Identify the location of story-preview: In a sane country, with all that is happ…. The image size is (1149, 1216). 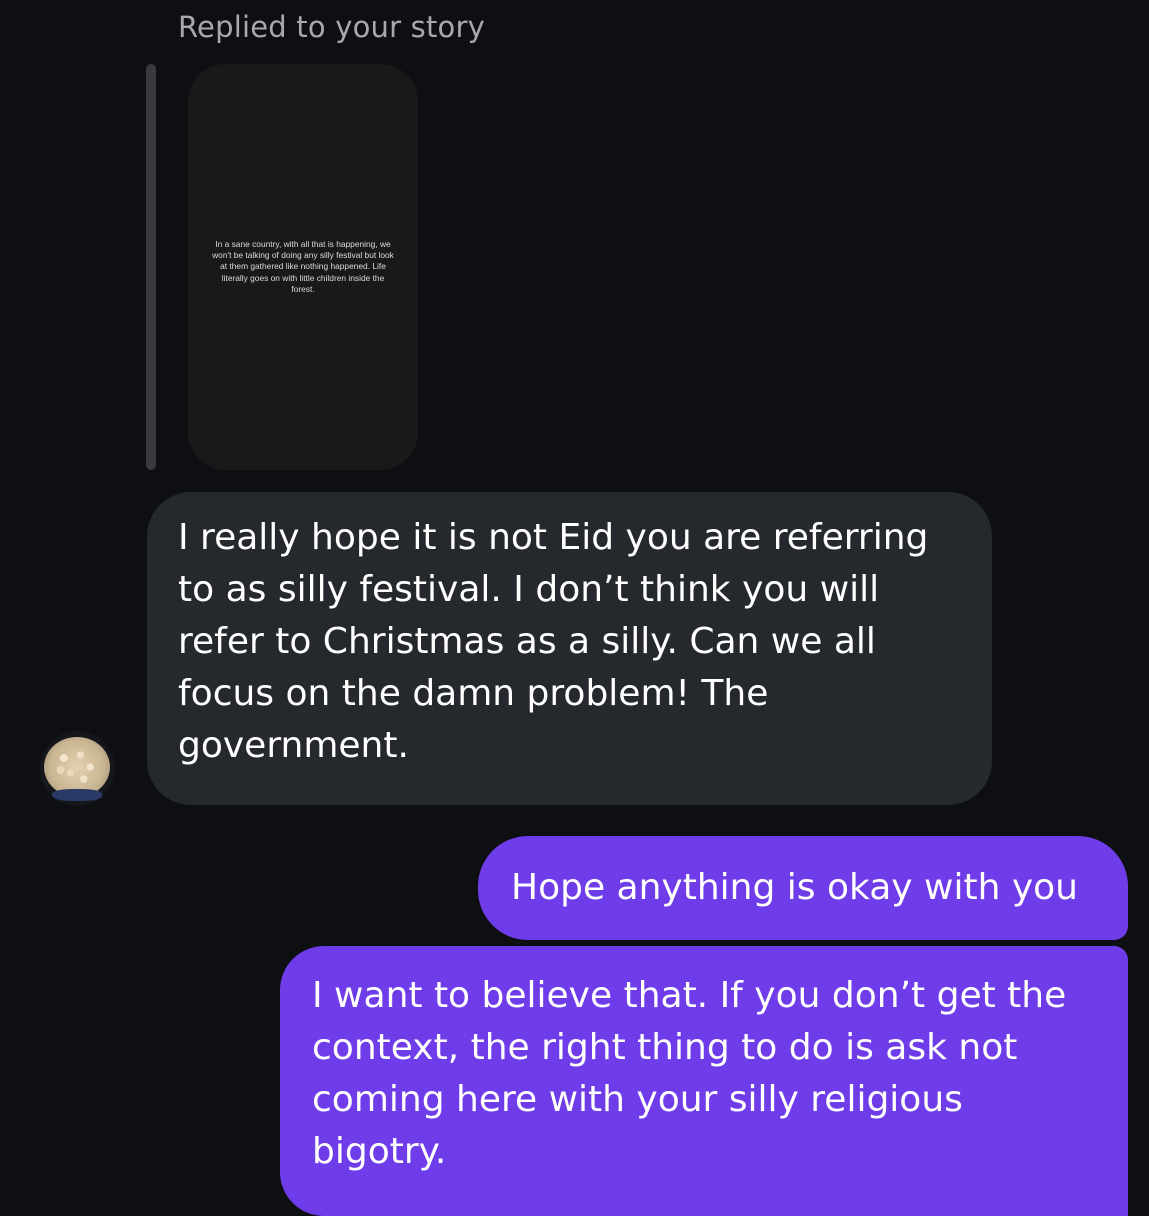
(303, 267).